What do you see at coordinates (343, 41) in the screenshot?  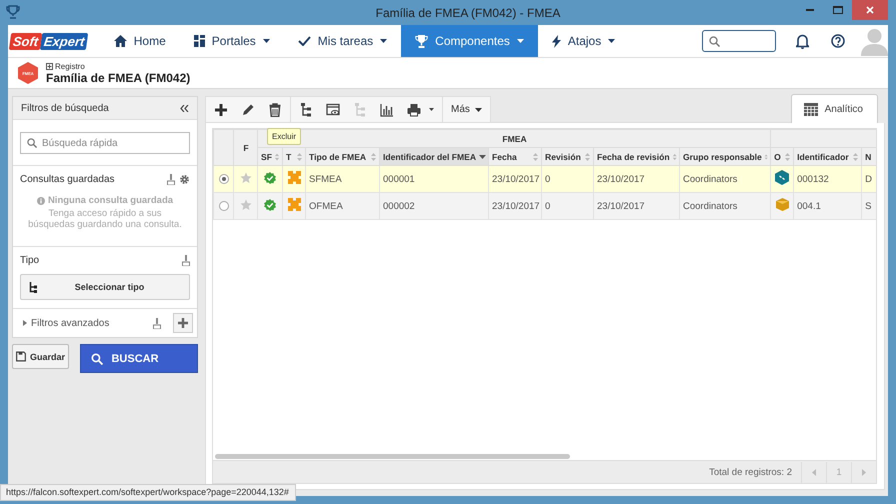 I see `nav-item: Mis tareas` at bounding box center [343, 41].